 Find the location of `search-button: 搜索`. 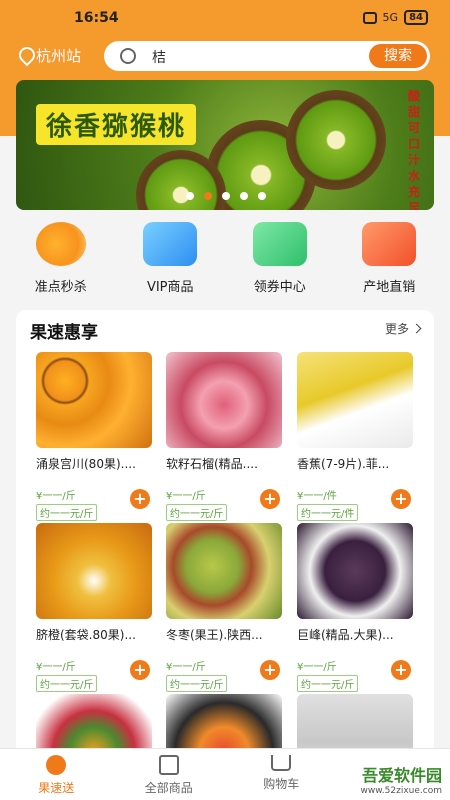

search-button: 搜索 is located at coordinates (398, 56).